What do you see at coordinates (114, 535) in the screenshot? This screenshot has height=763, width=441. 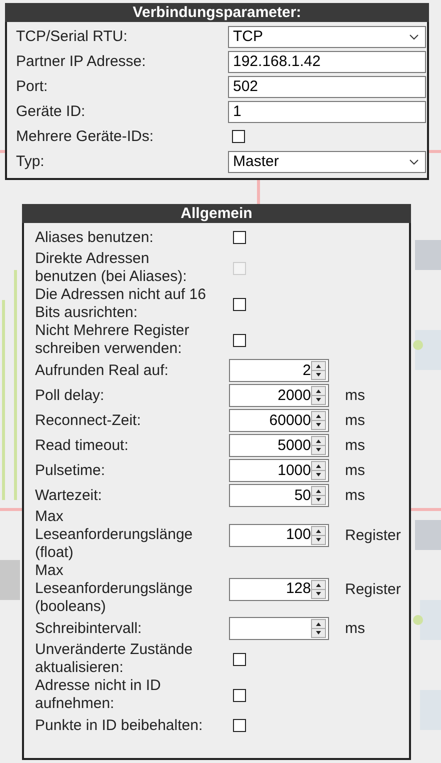 I see `field-label: Max Leseanforderungslänge (float)` at bounding box center [114, 535].